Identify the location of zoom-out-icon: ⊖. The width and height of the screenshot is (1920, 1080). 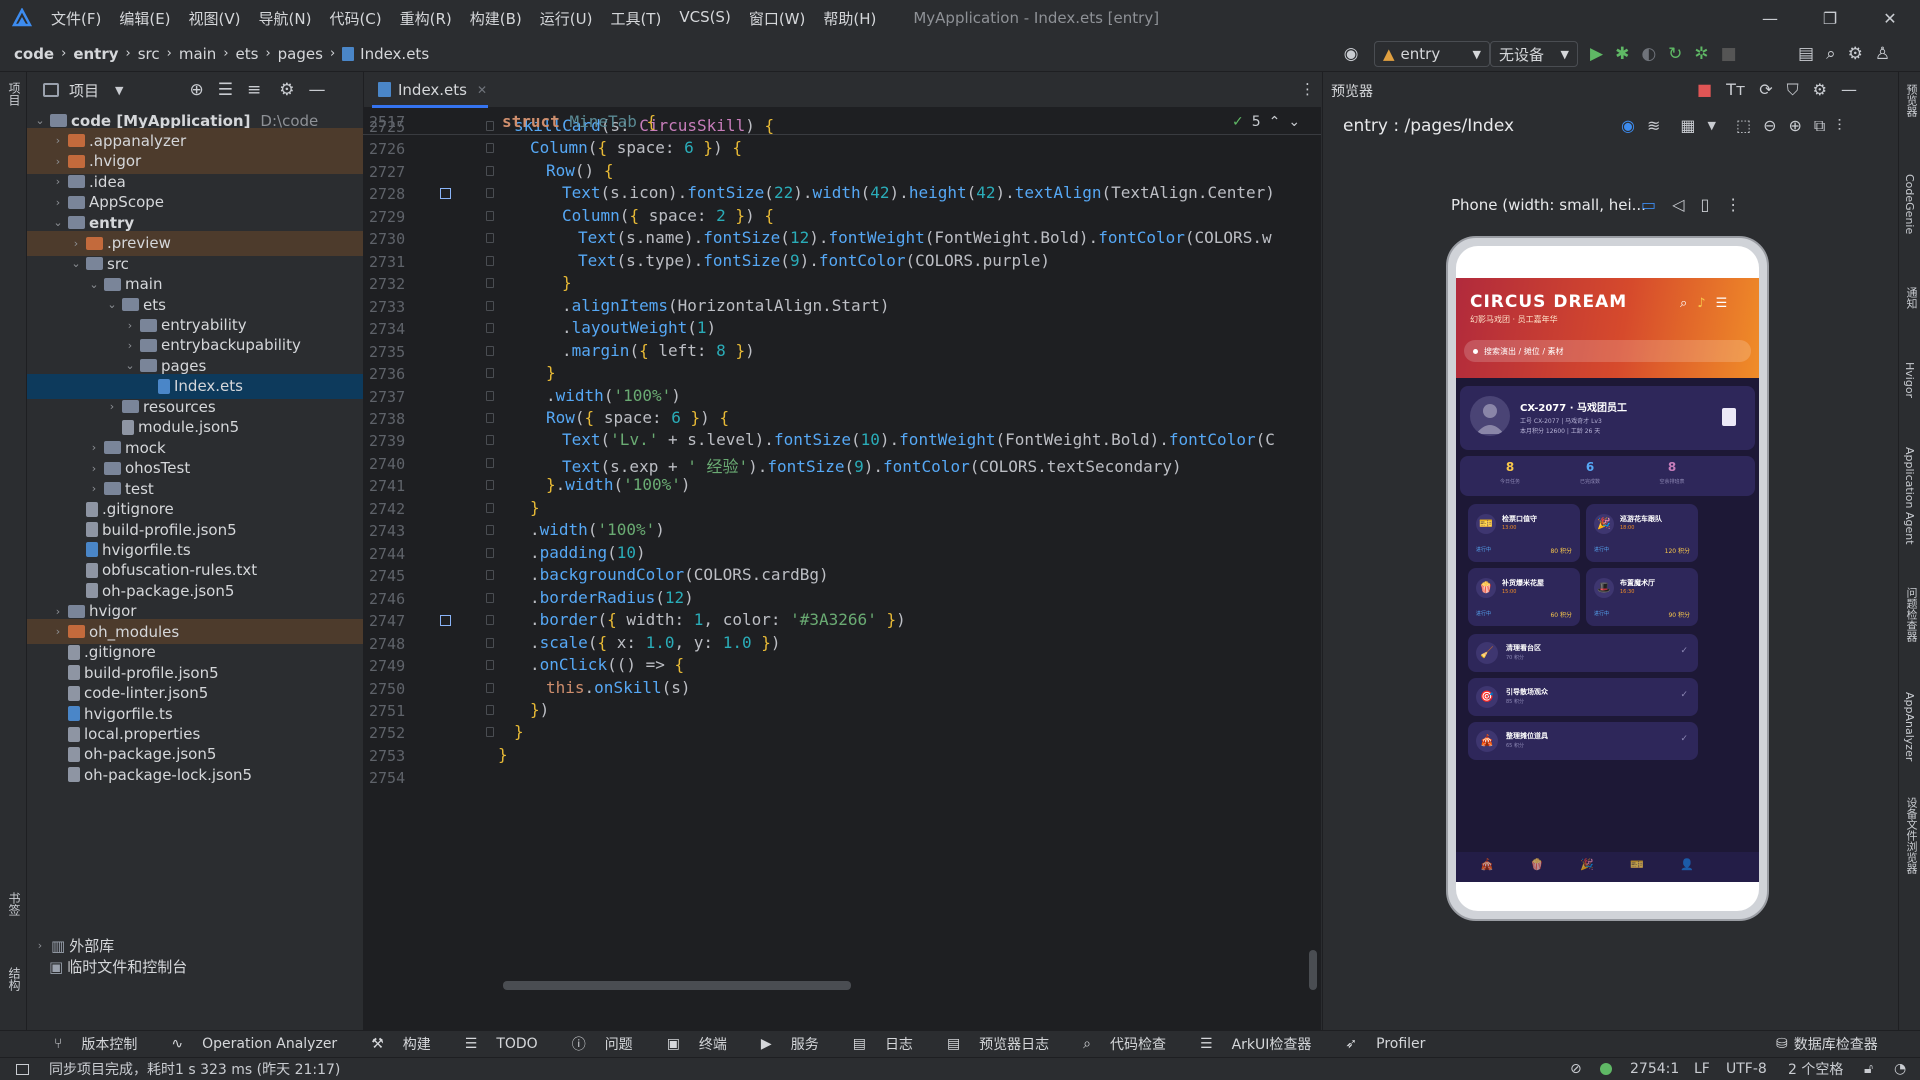
(1769, 126).